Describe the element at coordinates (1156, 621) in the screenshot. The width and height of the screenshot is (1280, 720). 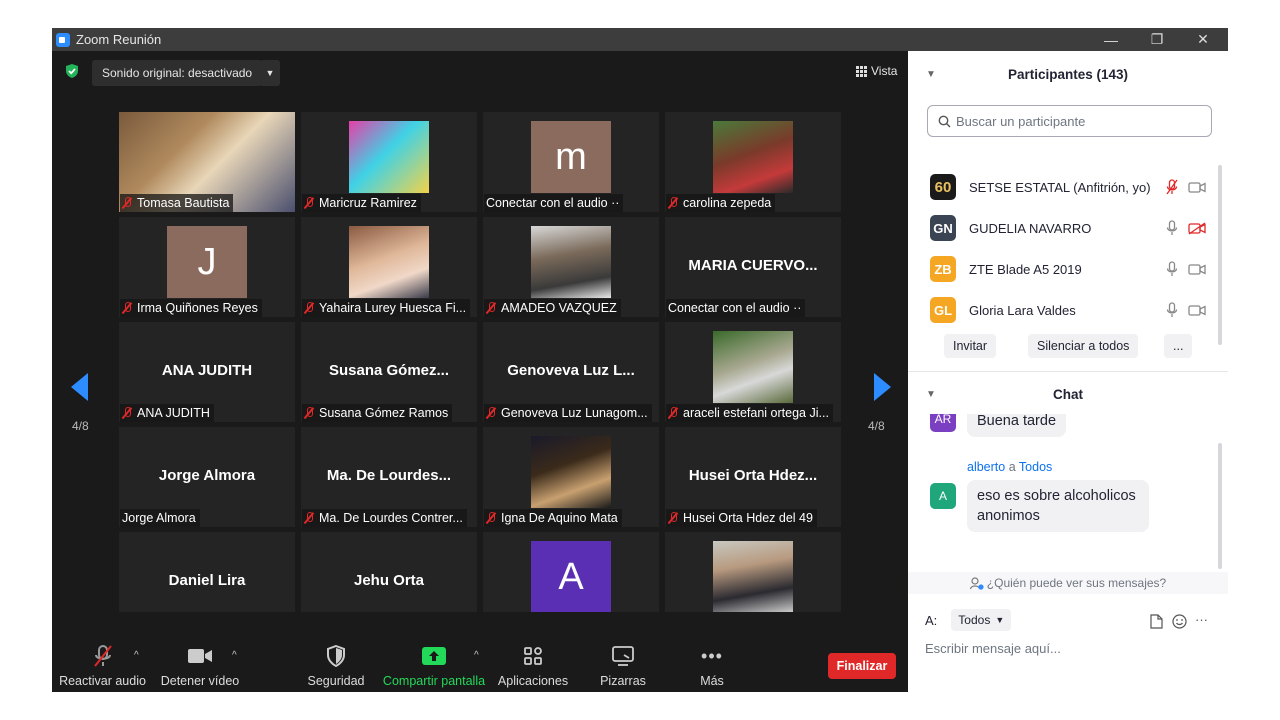
I see `file-icon` at that location.